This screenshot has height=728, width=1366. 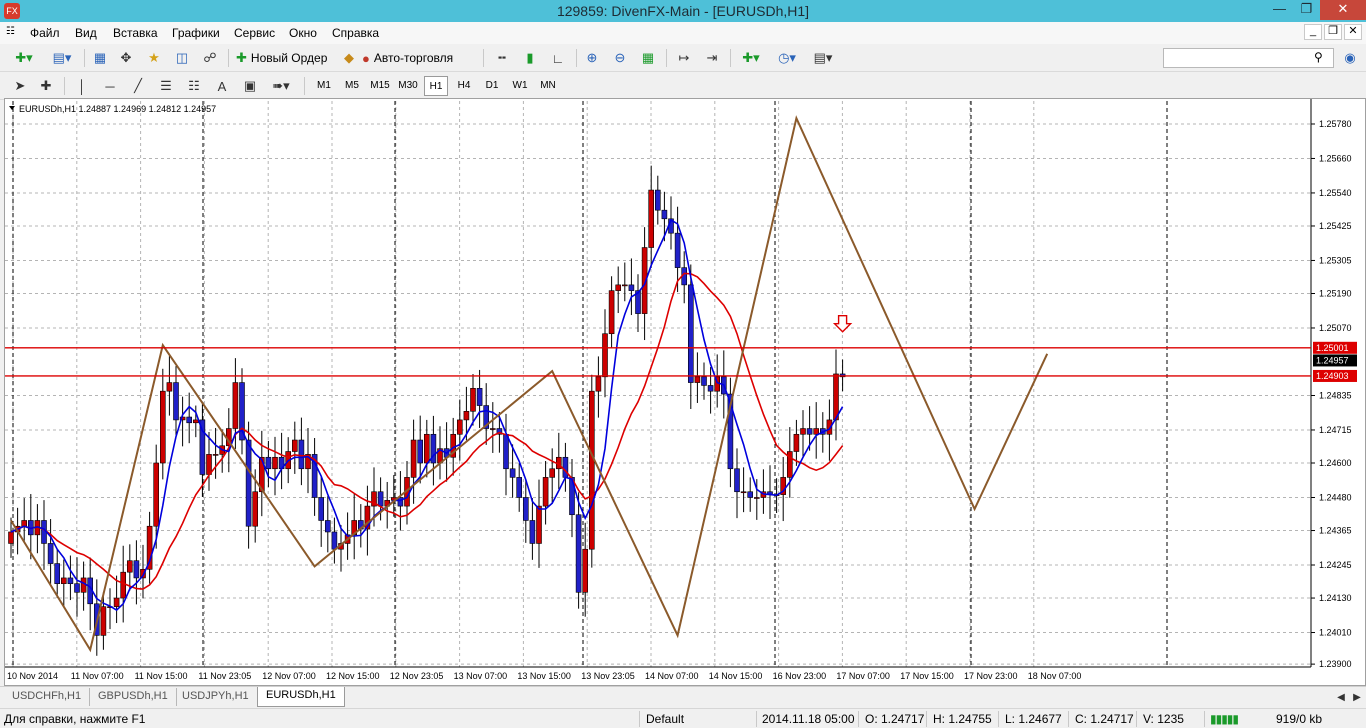 I want to click on trendline-icon: ╱, so click(x=138, y=86).